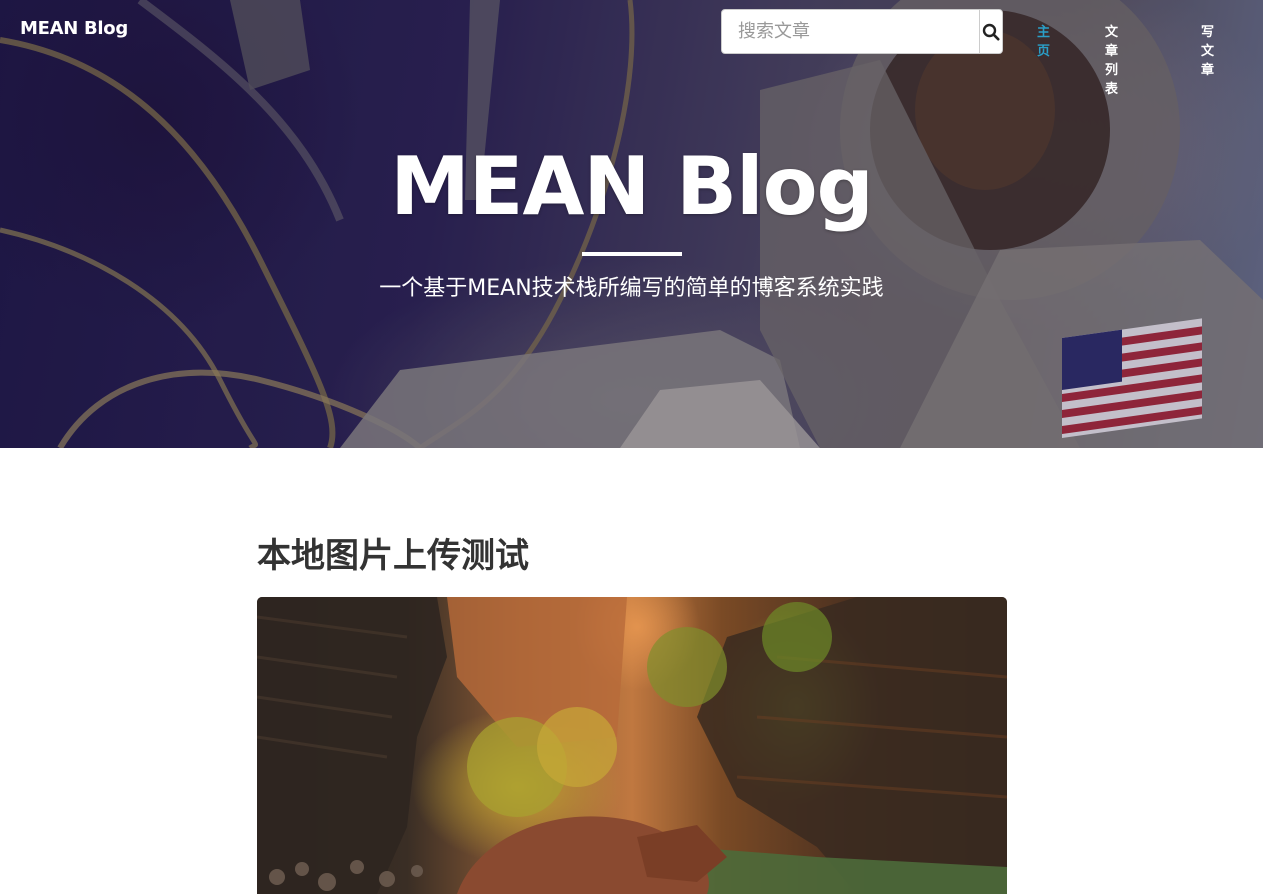 This screenshot has height=894, width=1263. I want to click on brand-logo: MEAN Blog, so click(74, 28).